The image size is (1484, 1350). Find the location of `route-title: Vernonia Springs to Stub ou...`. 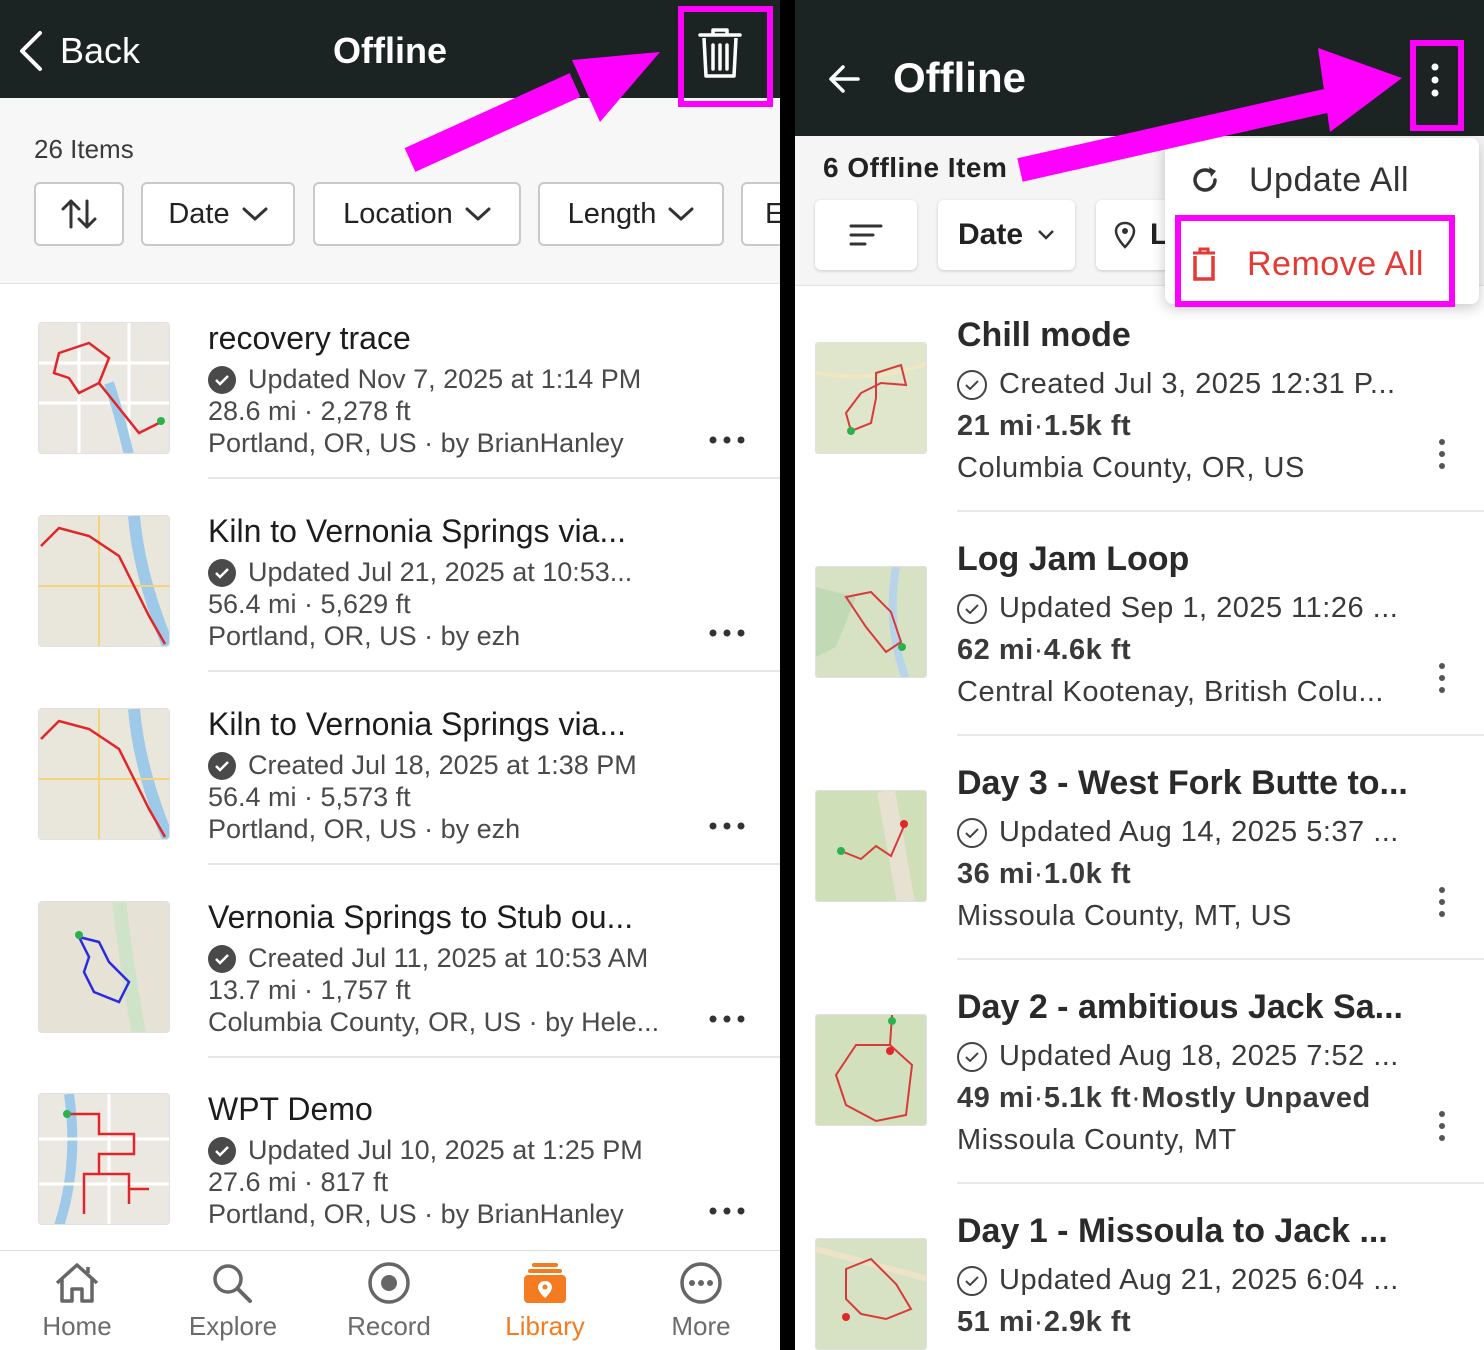

route-title: Vernonia Springs to Stub ou... is located at coordinates (421, 917).